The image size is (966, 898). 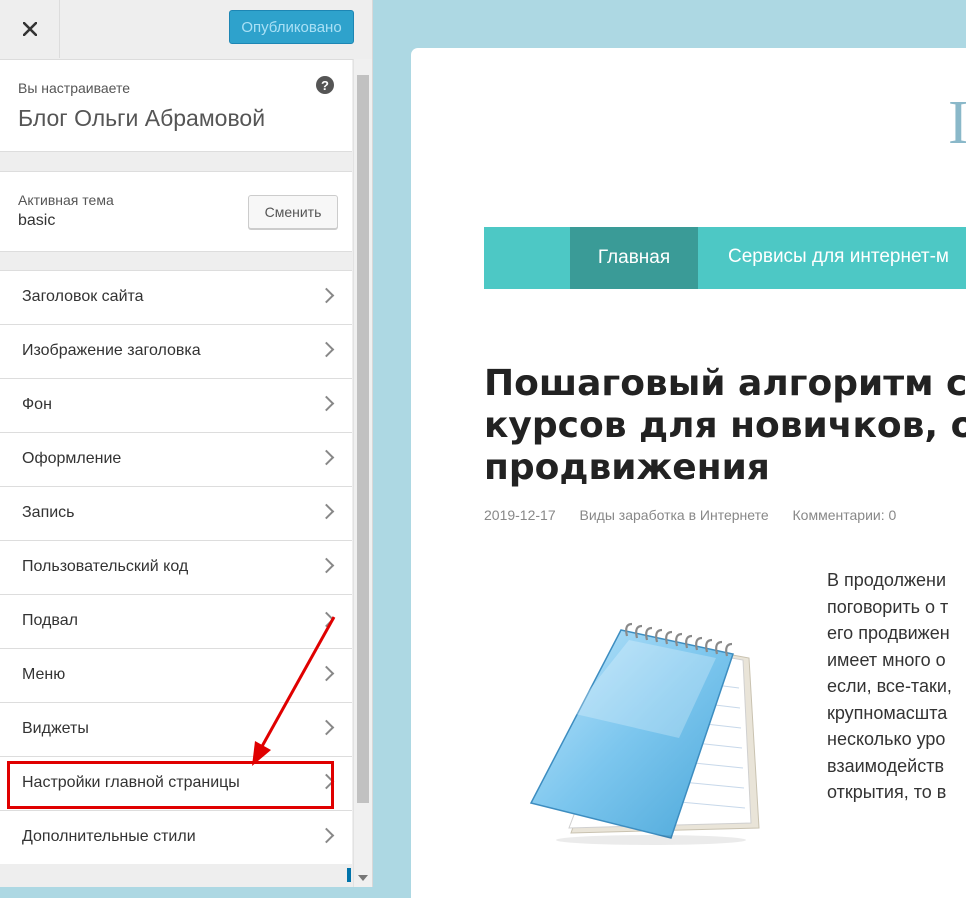 I want to click on section-label: Фон, so click(x=37, y=404).